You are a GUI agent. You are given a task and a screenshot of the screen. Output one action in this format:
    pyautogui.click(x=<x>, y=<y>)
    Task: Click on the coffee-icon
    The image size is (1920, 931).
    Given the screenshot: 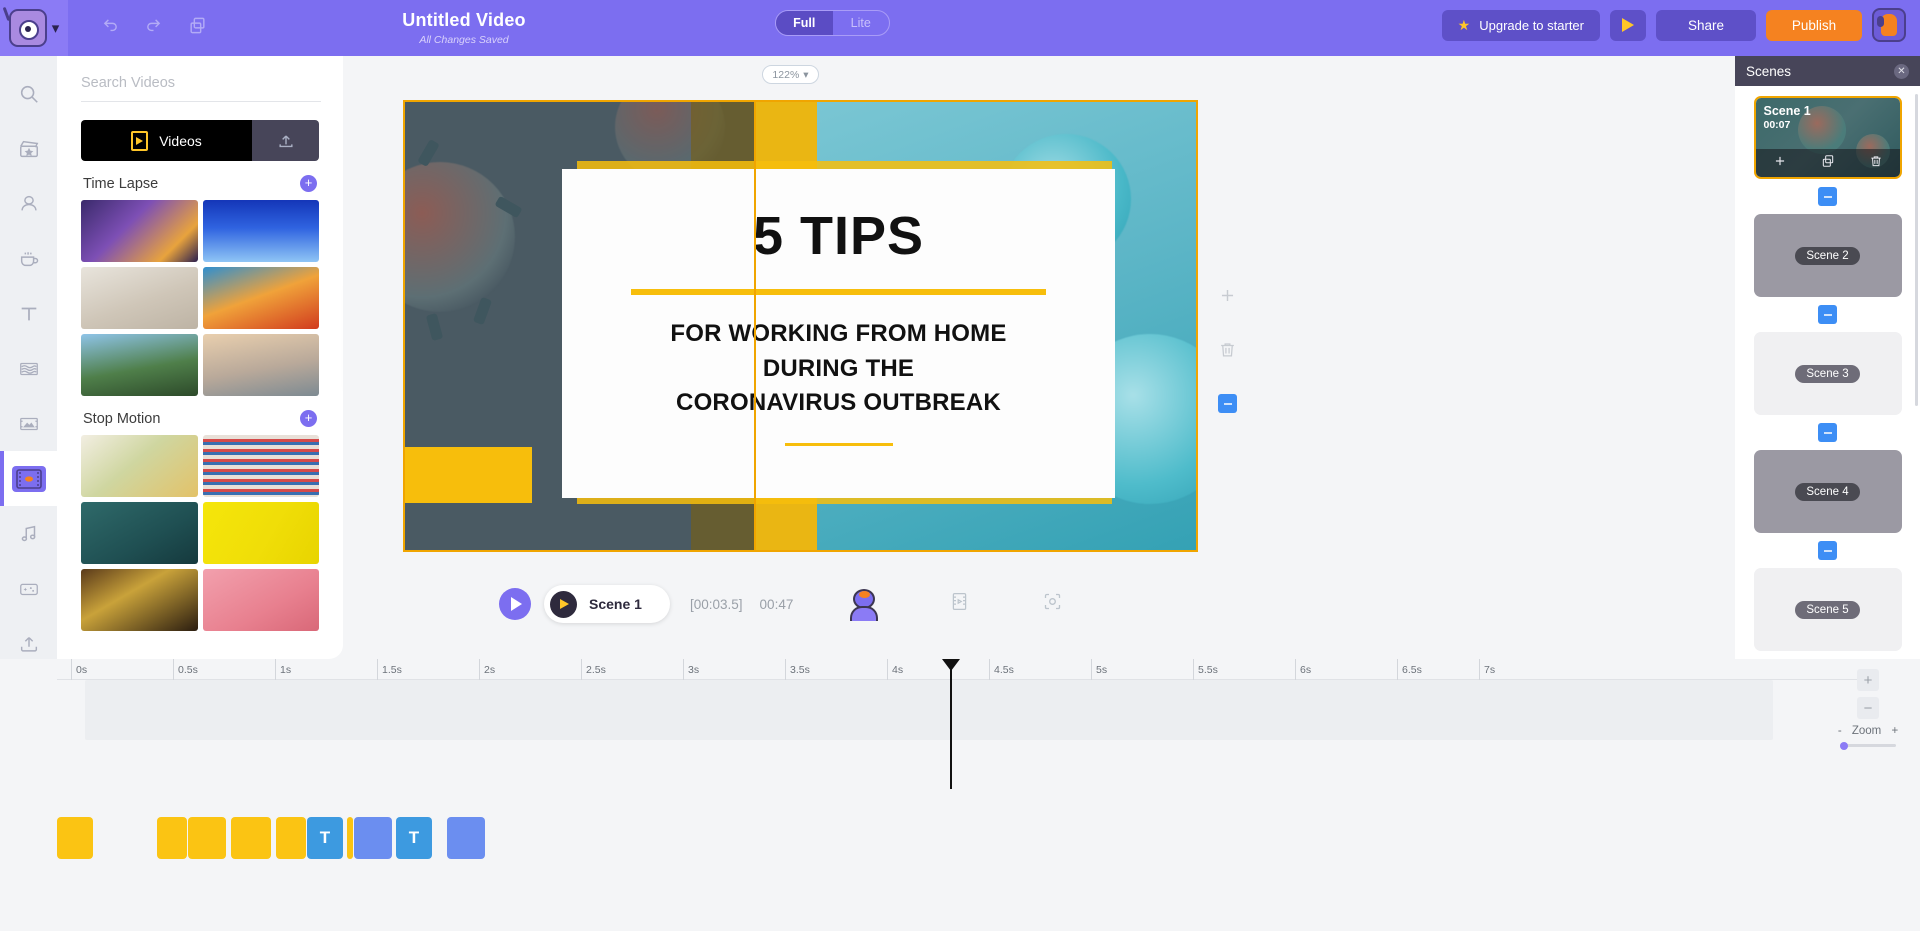 What is the action you would take?
    pyautogui.click(x=29, y=259)
    